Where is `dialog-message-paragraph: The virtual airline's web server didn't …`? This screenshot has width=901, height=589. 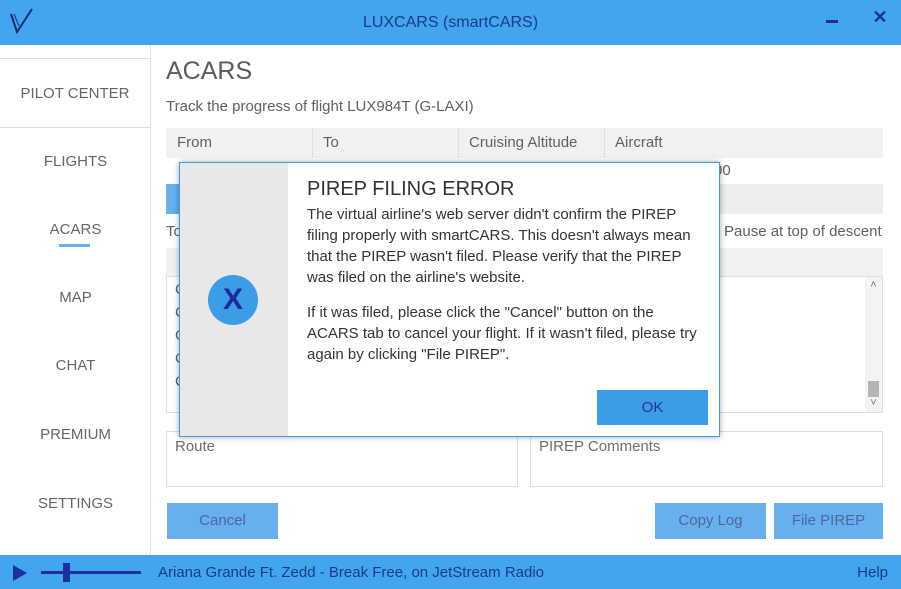
dialog-message-paragraph: The virtual airline's web server didn't … is located at coordinates (499, 246).